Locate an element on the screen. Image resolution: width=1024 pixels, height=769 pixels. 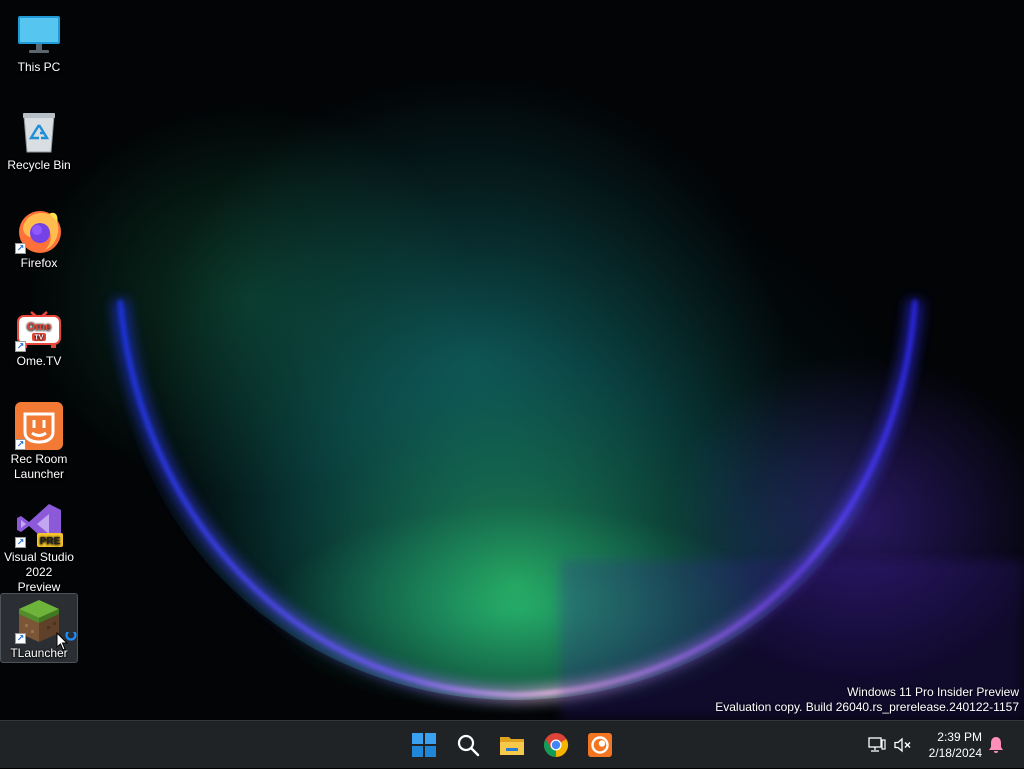
file-explorer-button is located at coordinates (512, 745).